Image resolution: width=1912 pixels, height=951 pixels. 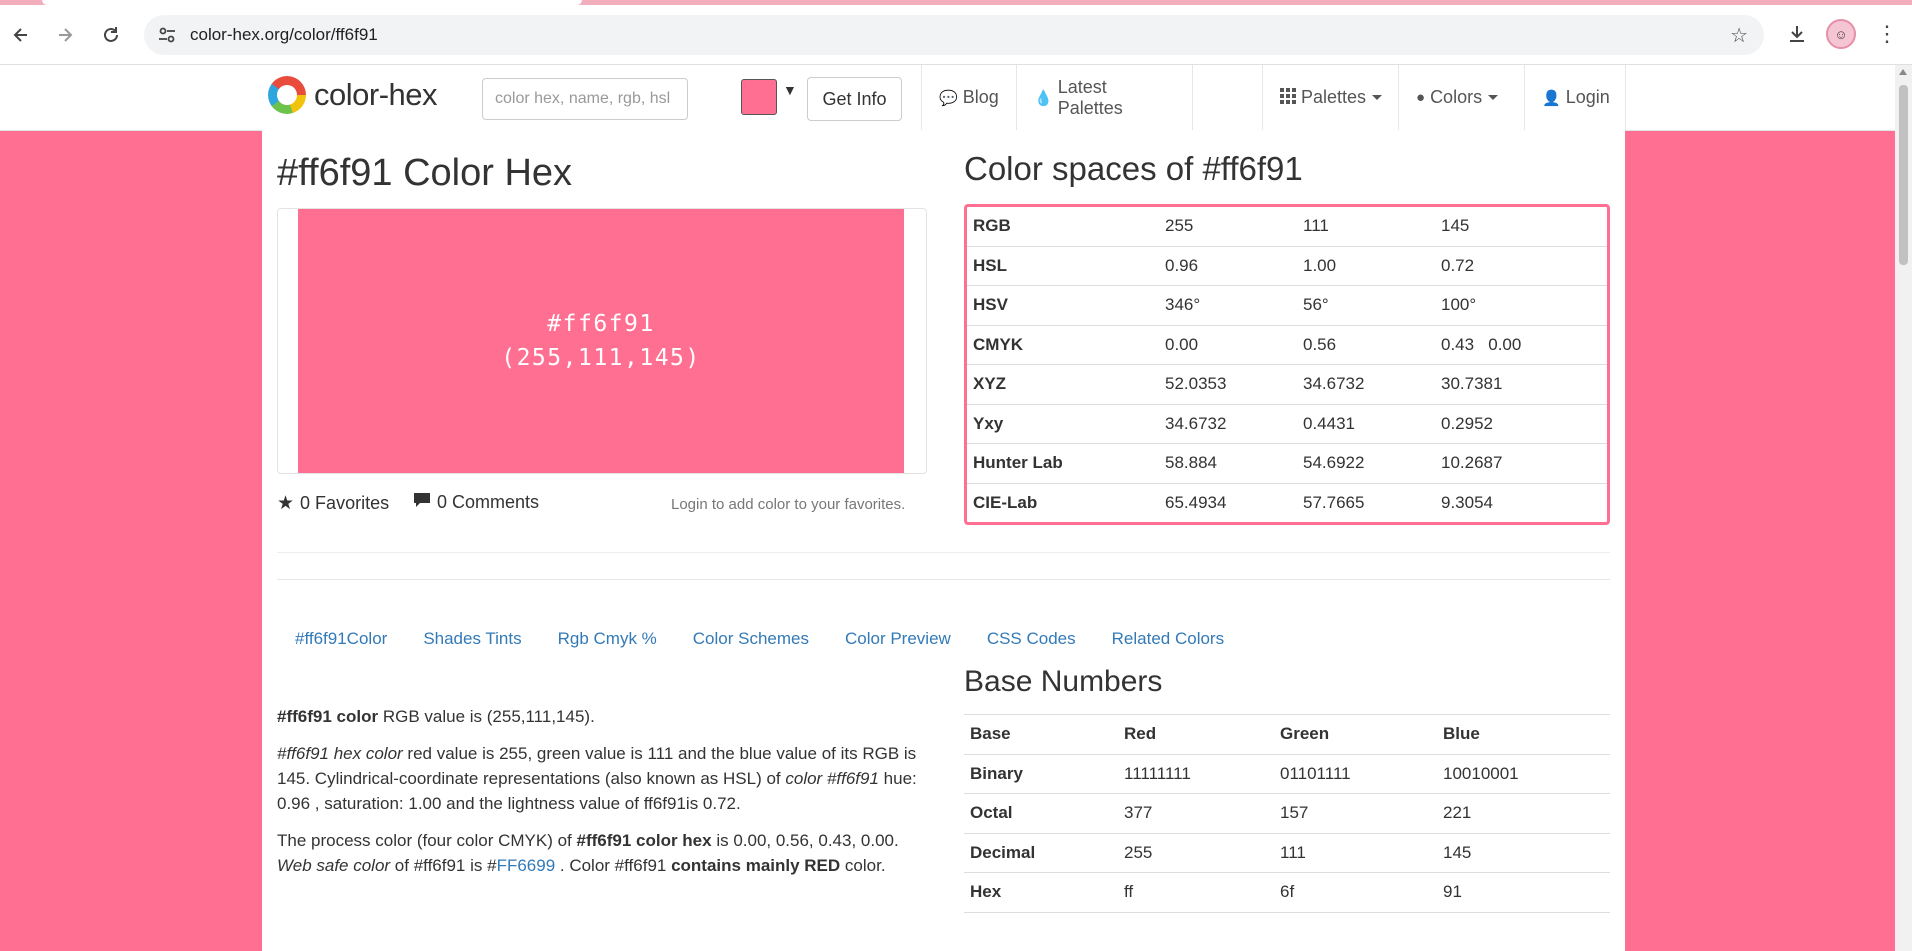 I want to click on web-safe-color-link: FF6699, so click(x=526, y=865).